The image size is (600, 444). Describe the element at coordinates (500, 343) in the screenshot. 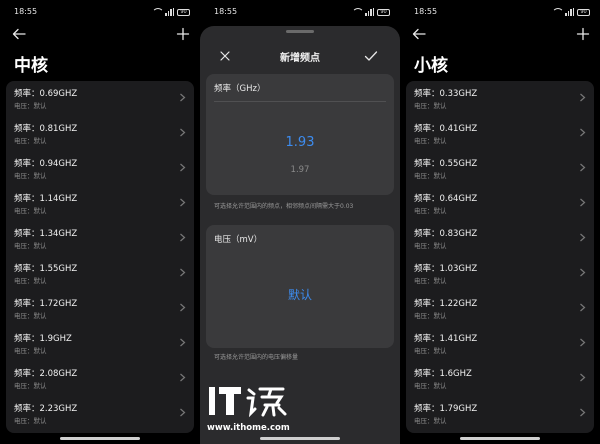

I see `list-item: 频率：1.41GHZ 电压：默认` at that location.